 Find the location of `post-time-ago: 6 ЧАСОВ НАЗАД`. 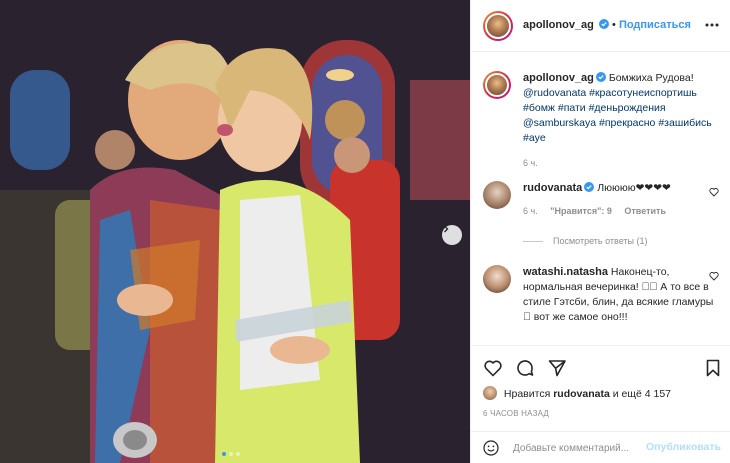

post-time-ago: 6 ЧАСОВ НАЗАД is located at coordinates (516, 413).